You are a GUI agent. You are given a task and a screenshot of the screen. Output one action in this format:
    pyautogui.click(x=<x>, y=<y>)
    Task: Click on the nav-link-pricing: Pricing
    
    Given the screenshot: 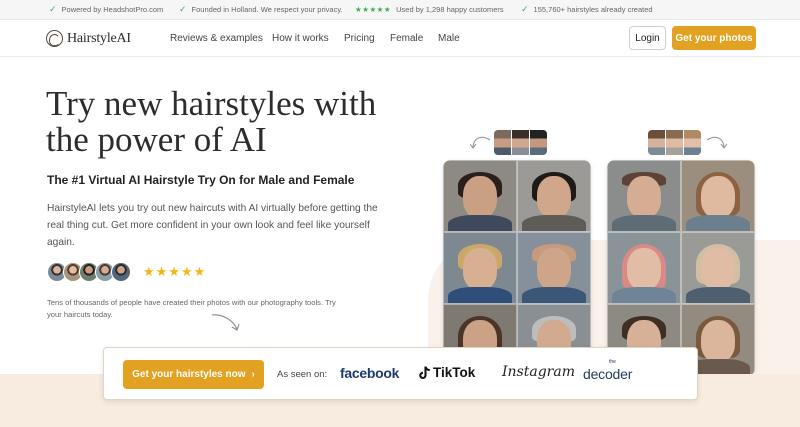 What is the action you would take?
    pyautogui.click(x=359, y=38)
    